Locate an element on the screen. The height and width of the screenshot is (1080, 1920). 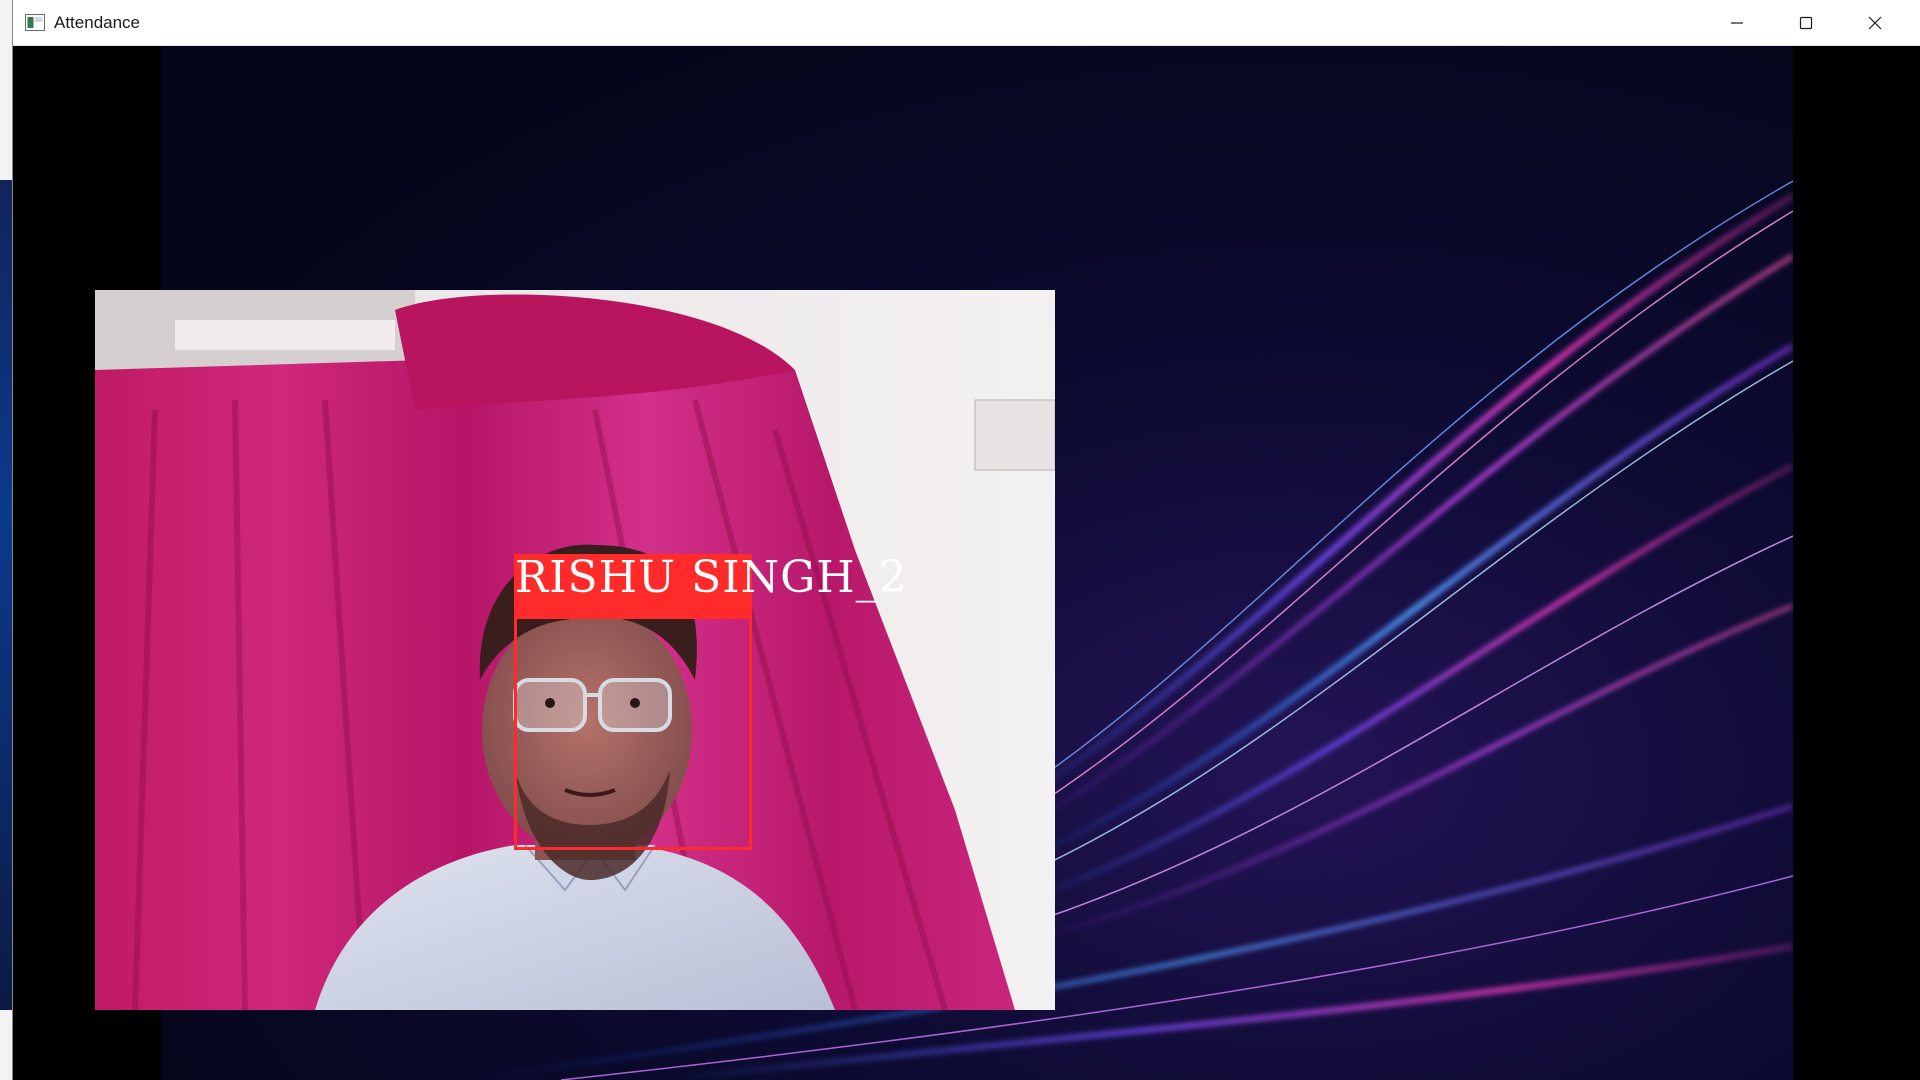
close-button is located at coordinates (1875, 23).